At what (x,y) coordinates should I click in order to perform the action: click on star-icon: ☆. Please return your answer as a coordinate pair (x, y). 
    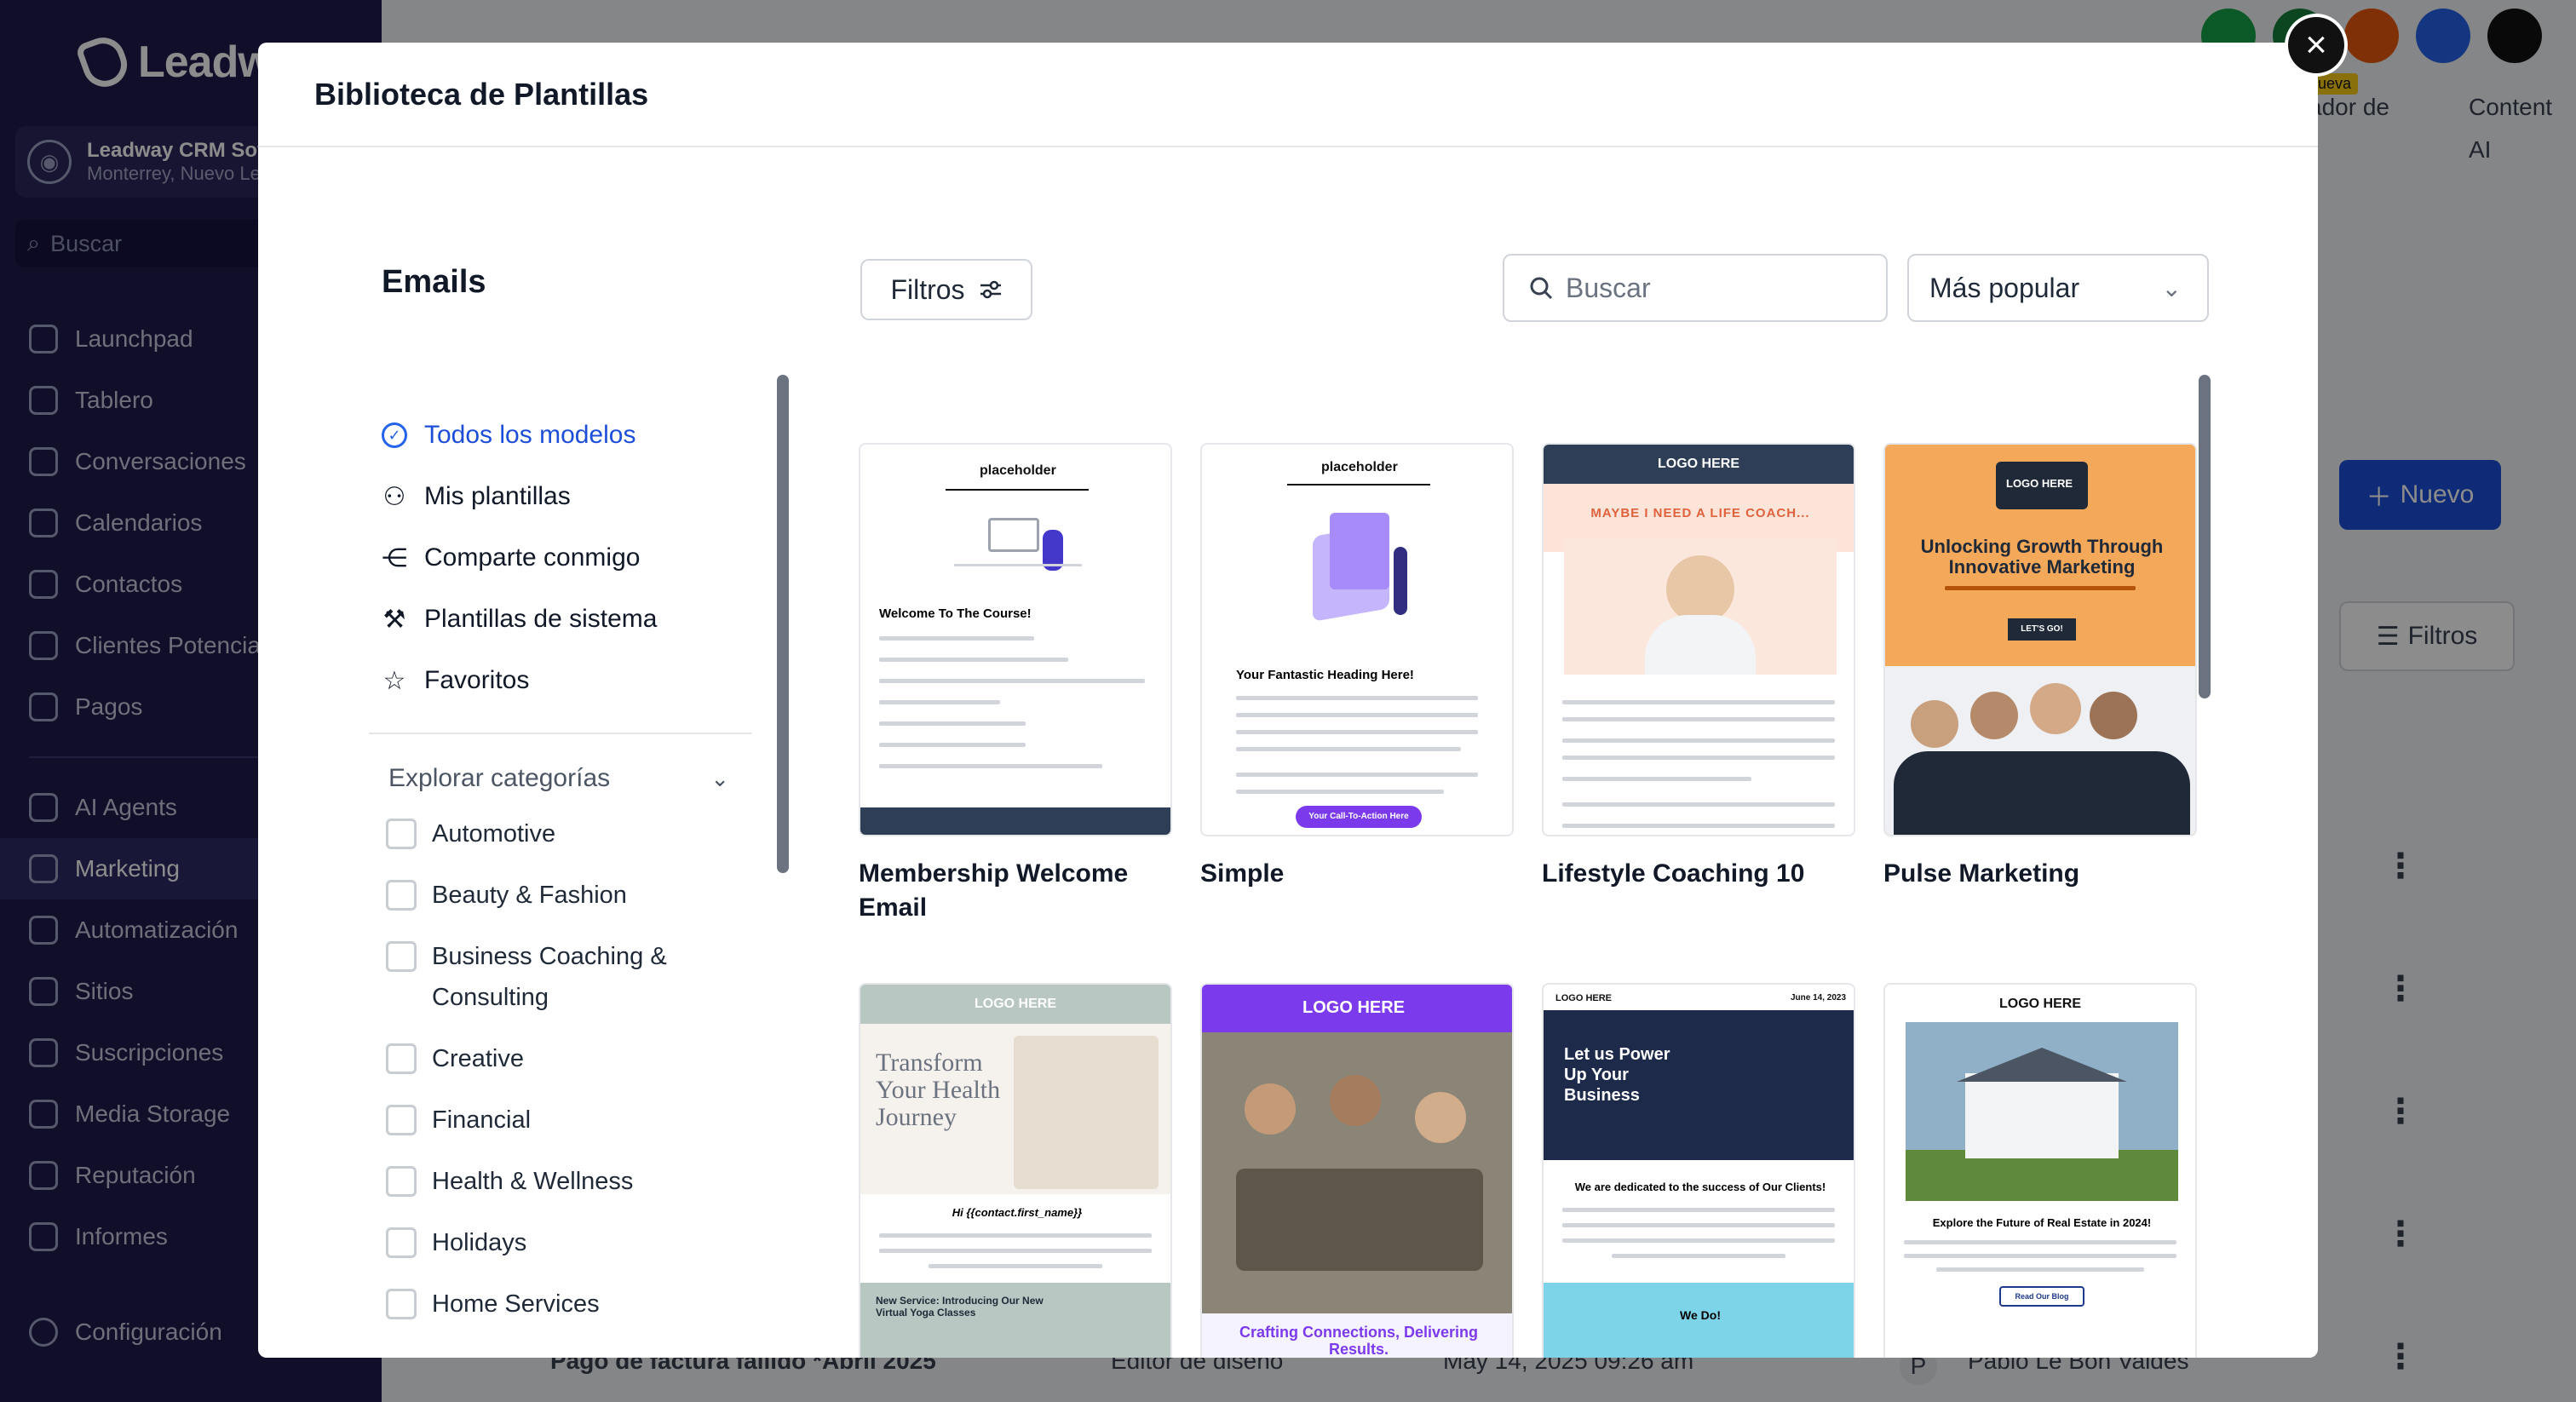
    Looking at the image, I should click on (394, 680).